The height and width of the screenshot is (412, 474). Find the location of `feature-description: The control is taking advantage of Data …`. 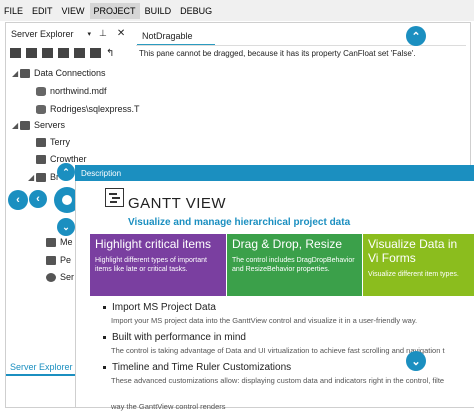

feature-description: The control is taking advantage of Data … is located at coordinates (278, 350).